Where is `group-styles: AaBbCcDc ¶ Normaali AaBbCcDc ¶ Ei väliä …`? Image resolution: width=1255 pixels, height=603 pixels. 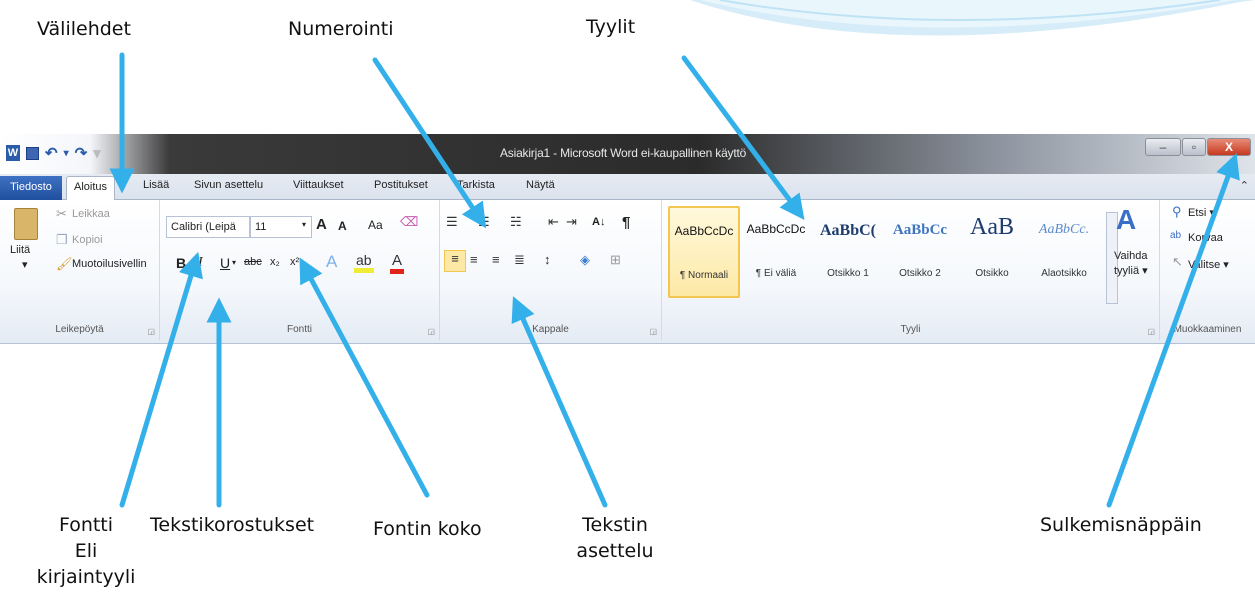
group-styles: AaBbCcDc ¶ Normaali AaBbCcDc ¶ Ei väliä … is located at coordinates (911, 270).